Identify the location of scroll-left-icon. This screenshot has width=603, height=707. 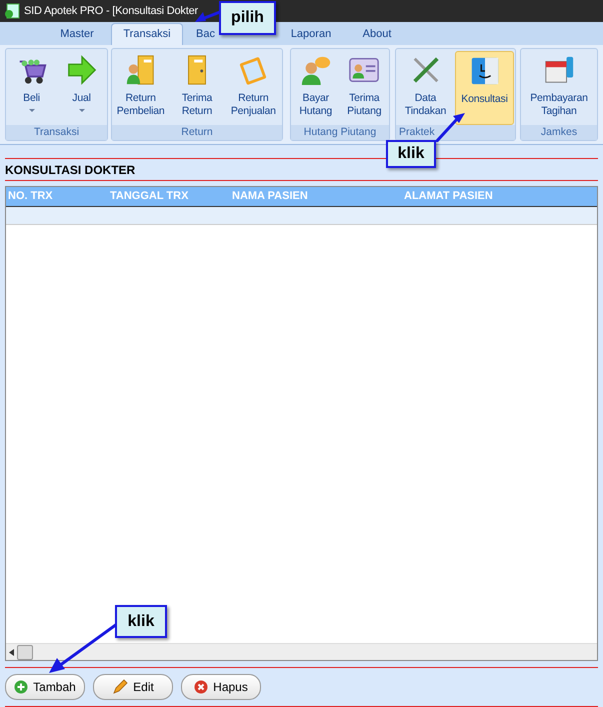
(11, 652).